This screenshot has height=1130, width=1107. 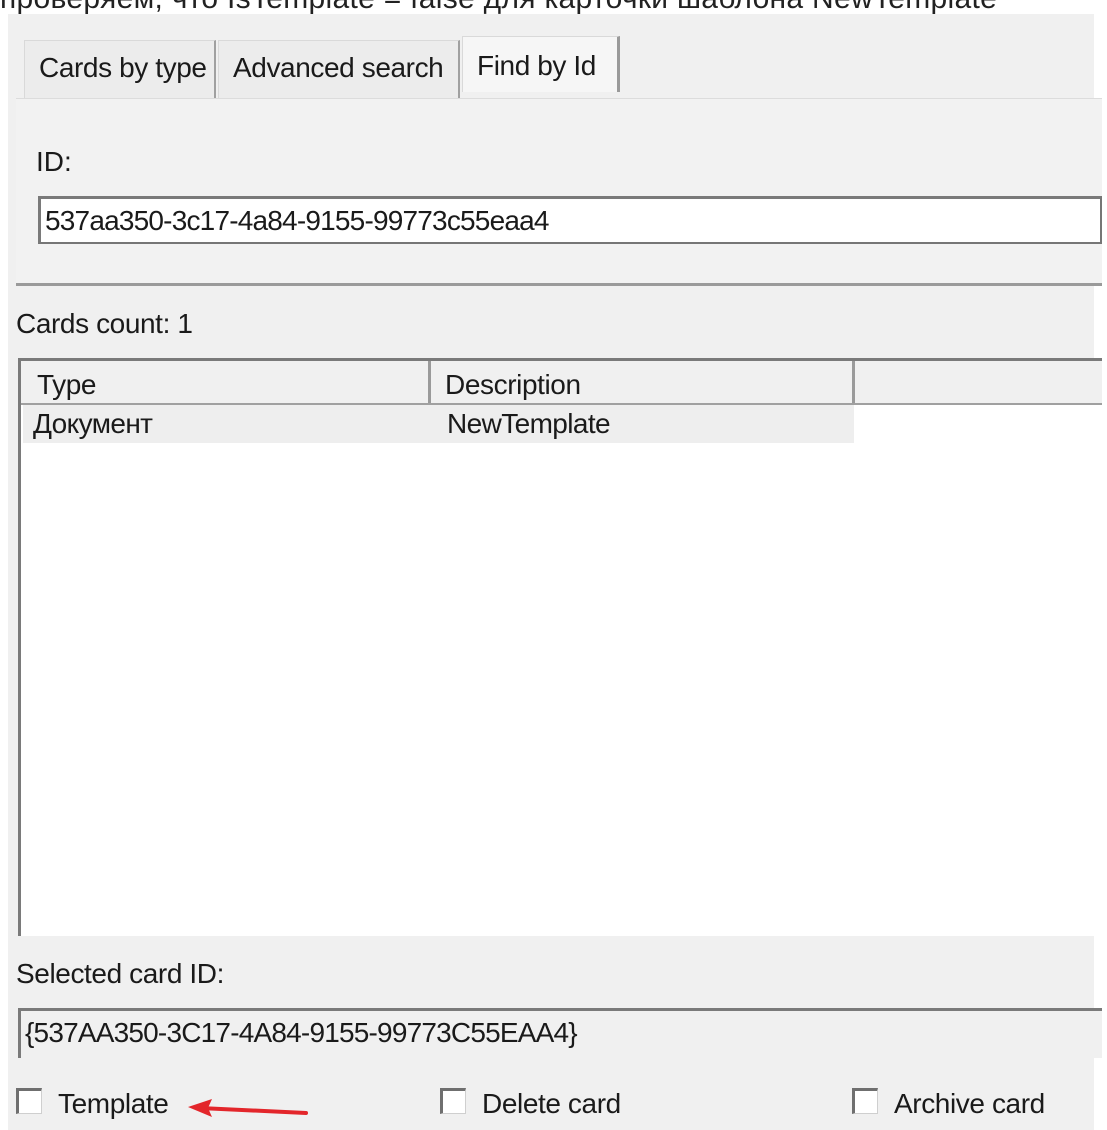 What do you see at coordinates (969, 1104) in the screenshot?
I see `archive-card-checkbox-label: Archive card` at bounding box center [969, 1104].